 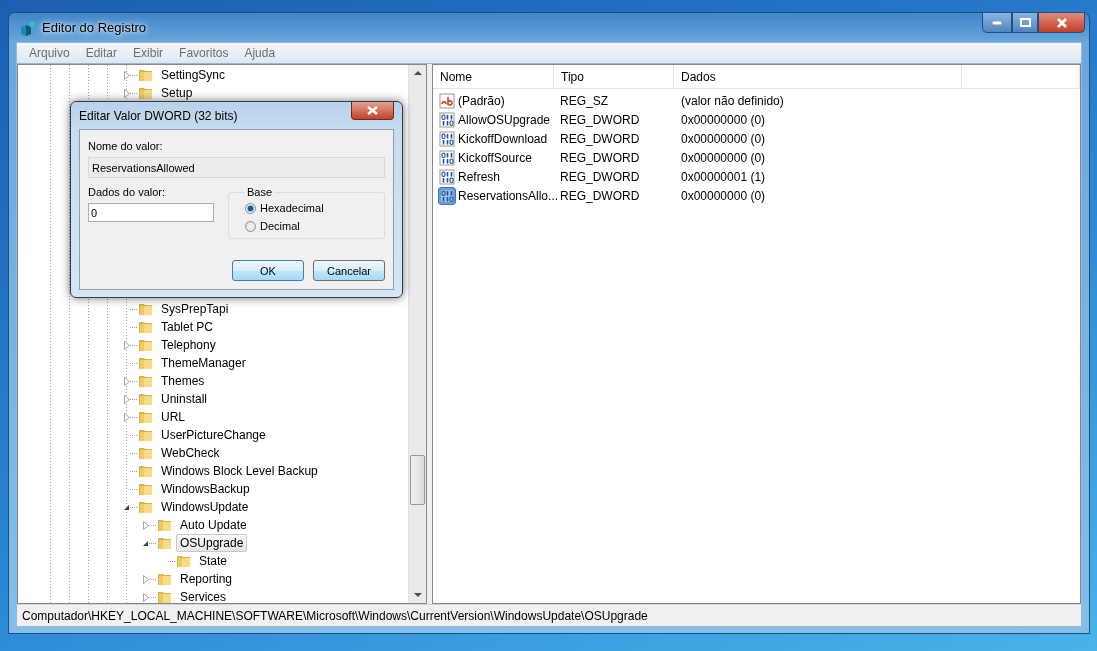 What do you see at coordinates (188, 345) in the screenshot?
I see `tree-item: Telephony` at bounding box center [188, 345].